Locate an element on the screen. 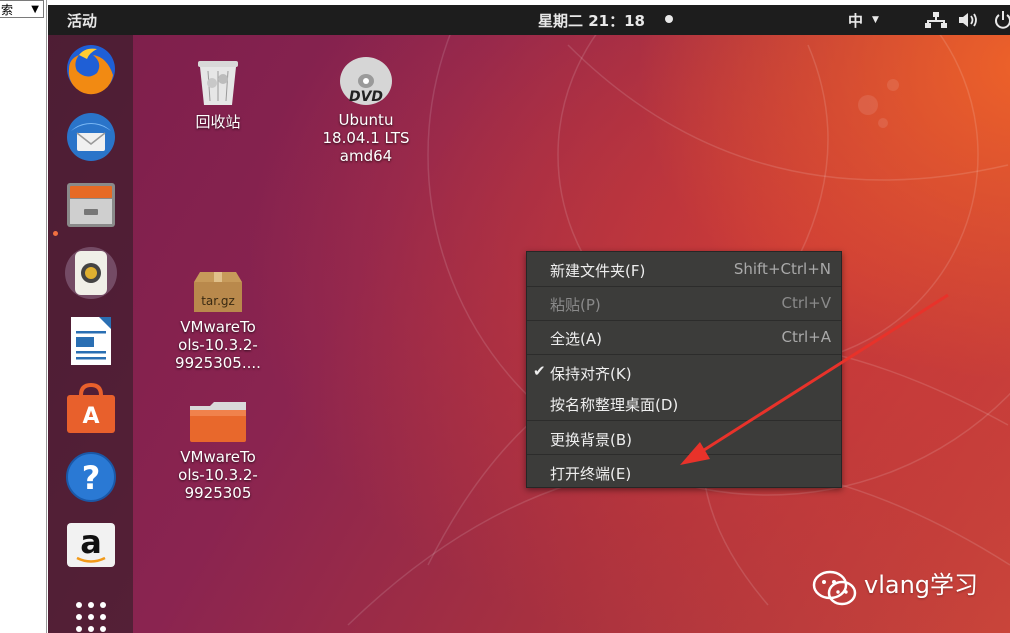  annotation-arrow-icon is located at coordinates (814, 379).